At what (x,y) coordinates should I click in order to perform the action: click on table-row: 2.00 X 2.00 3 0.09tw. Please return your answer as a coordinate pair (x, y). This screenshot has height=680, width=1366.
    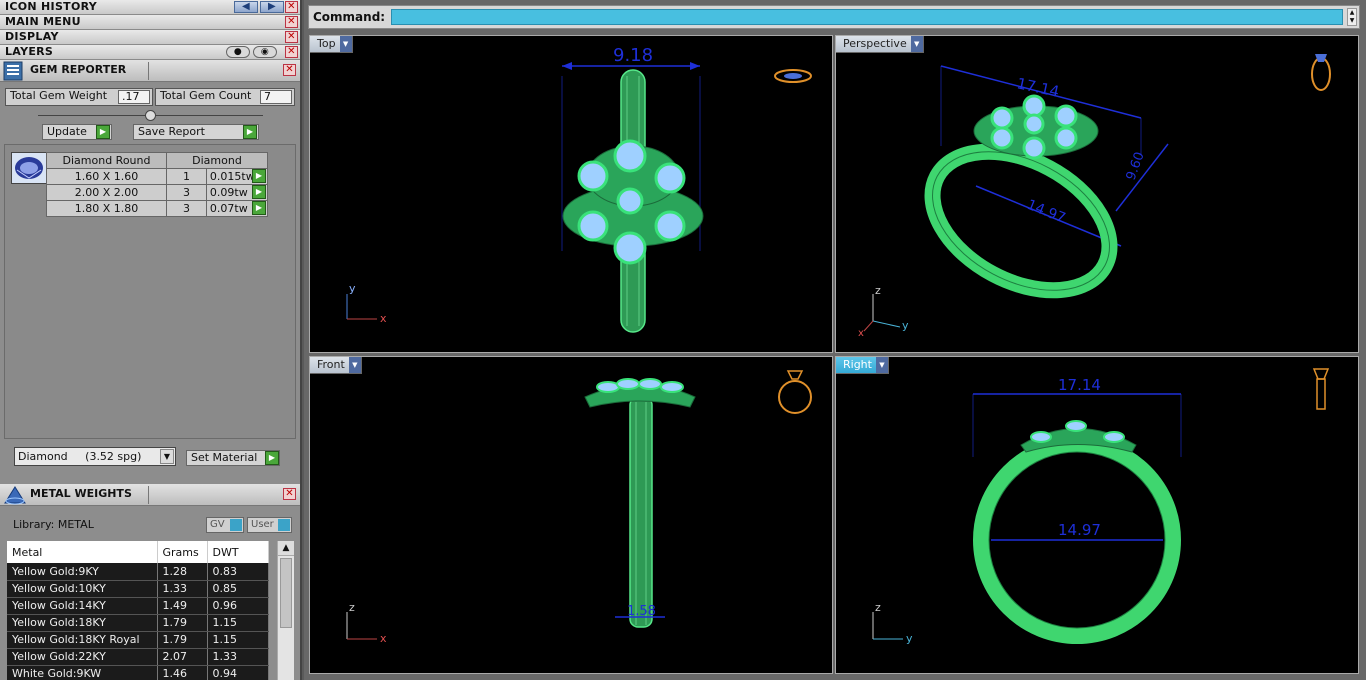
    Looking at the image, I should click on (157, 192).